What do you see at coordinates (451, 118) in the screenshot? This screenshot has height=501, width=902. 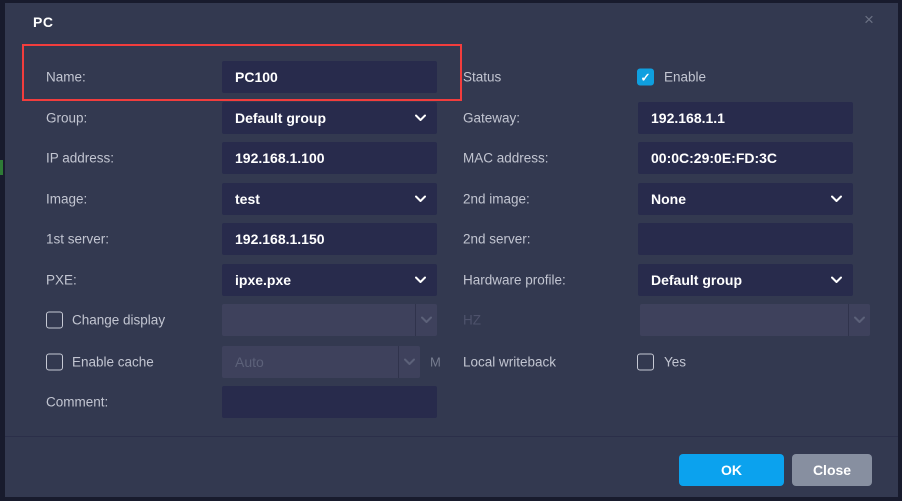 I see `gateway-row: Gateway:` at bounding box center [451, 118].